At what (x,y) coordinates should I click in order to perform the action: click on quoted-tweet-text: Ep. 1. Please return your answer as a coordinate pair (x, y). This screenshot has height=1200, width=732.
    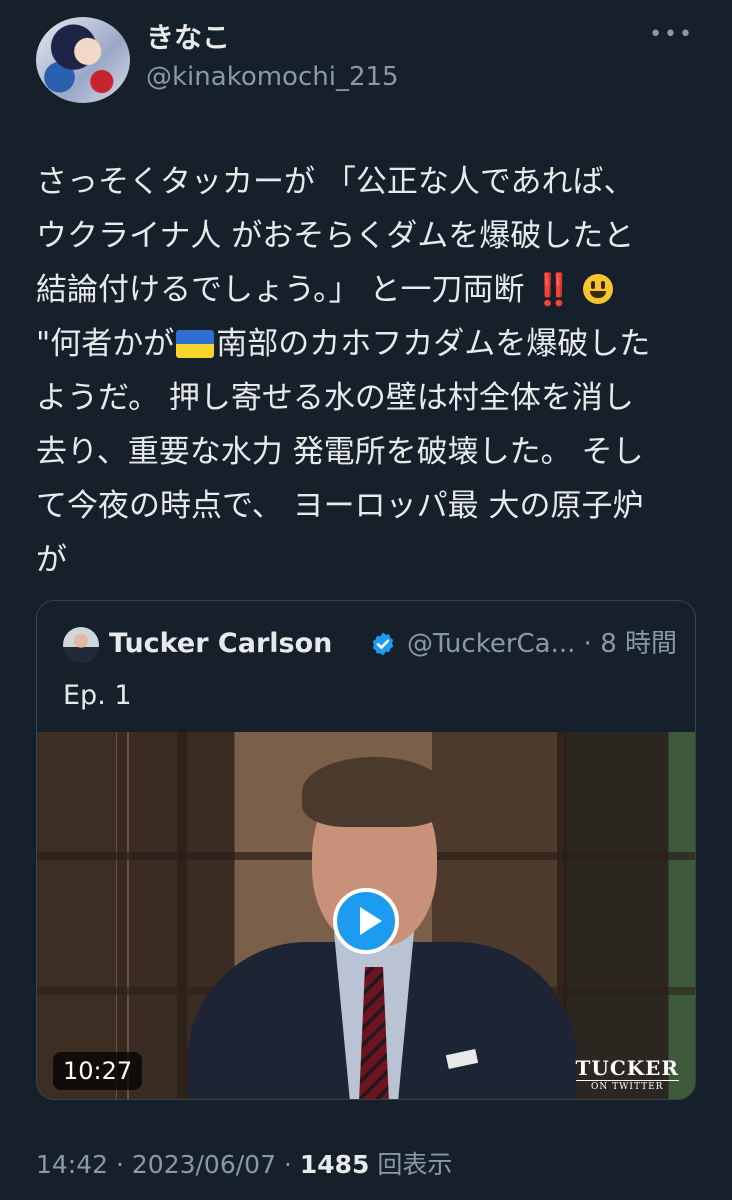
    Looking at the image, I should click on (97, 695).